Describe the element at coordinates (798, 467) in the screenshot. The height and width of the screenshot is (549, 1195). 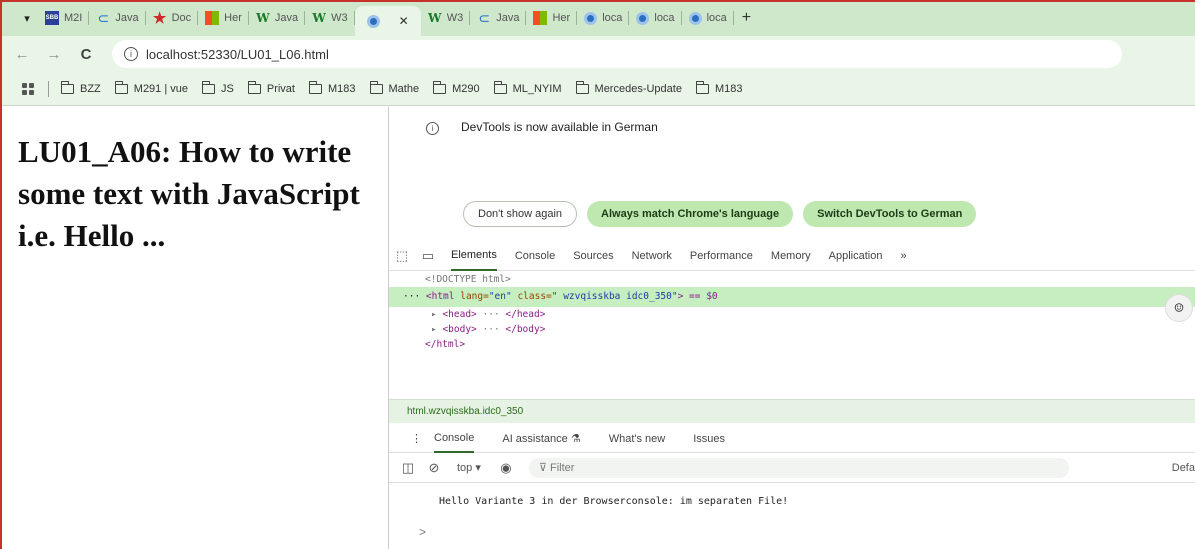
I see `filter-input: ⊽ Filter` at that location.